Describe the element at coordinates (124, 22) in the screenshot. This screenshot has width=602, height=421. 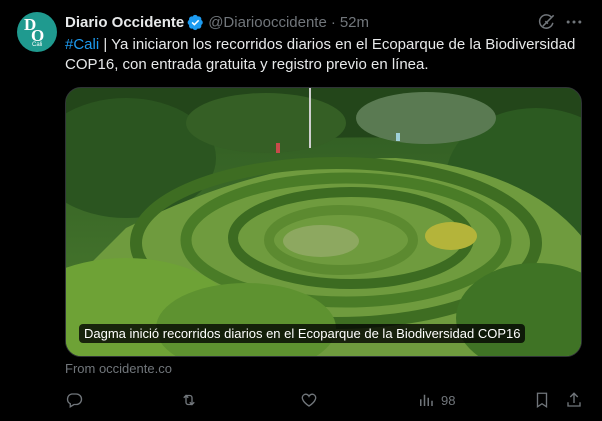
I see `author-name: Diario Occidente` at that location.